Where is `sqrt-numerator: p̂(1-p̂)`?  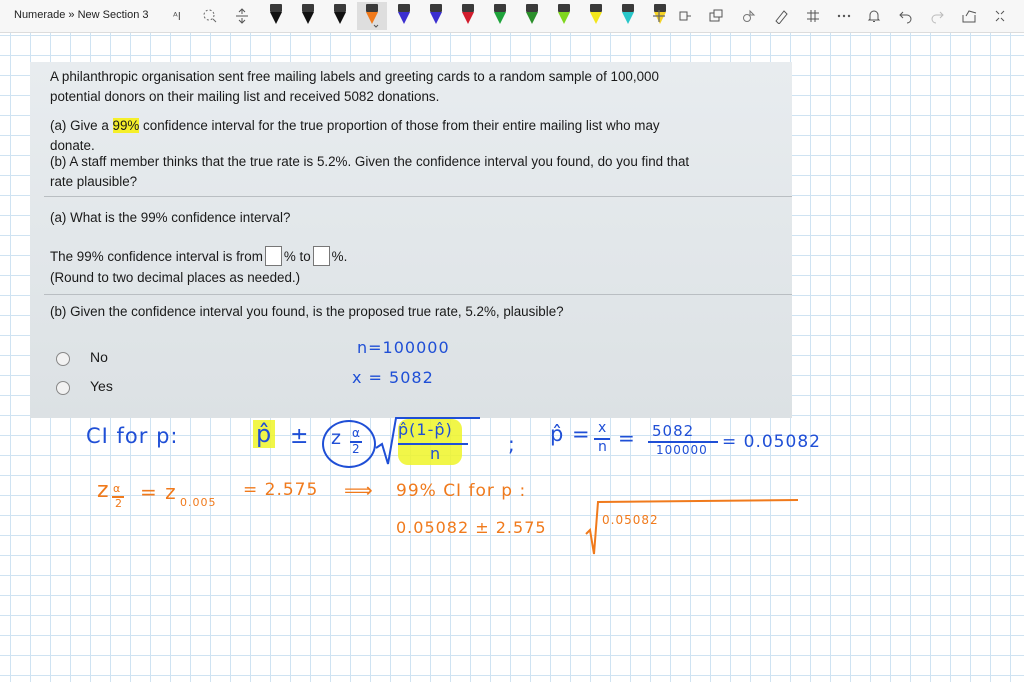
sqrt-numerator: p̂(1-p̂) is located at coordinates (425, 429).